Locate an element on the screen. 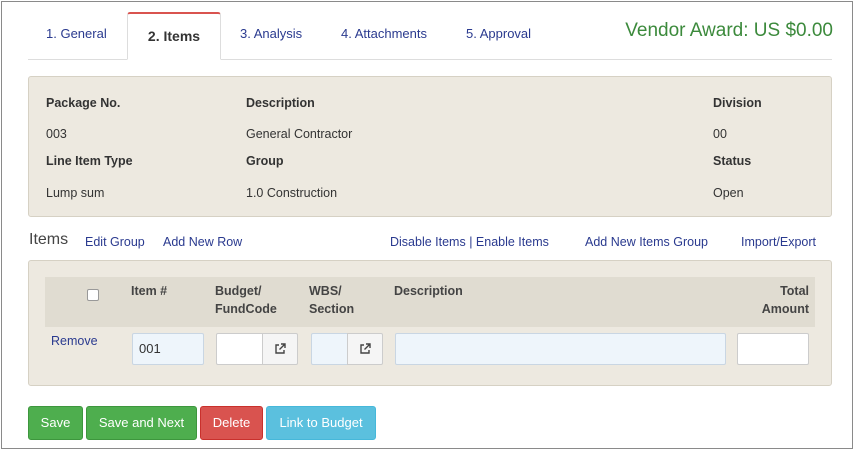  budget-lookup-button is located at coordinates (280, 349).